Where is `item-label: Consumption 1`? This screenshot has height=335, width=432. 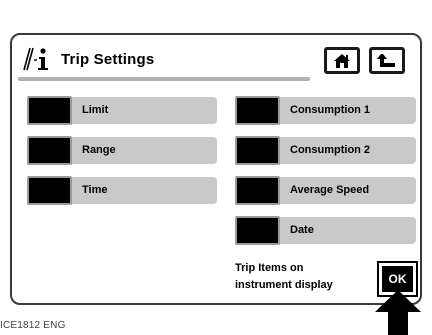
item-label: Consumption 1 is located at coordinates (330, 110).